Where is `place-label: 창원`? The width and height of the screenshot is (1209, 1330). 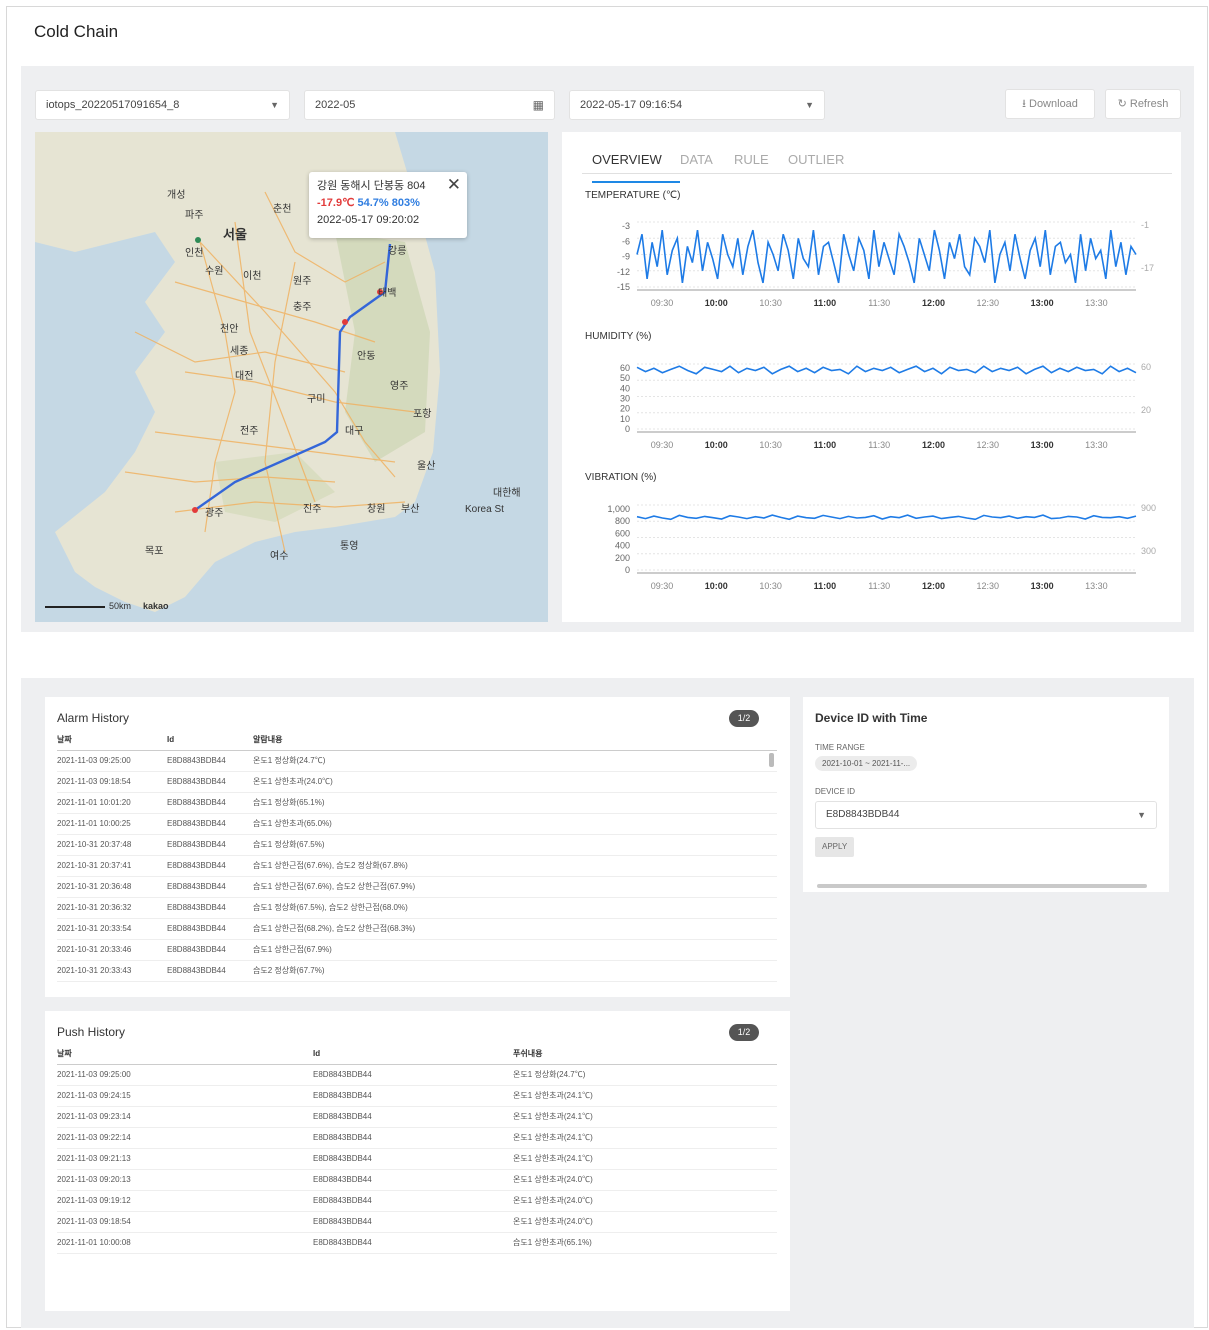
place-label: 창원 is located at coordinates (376, 509).